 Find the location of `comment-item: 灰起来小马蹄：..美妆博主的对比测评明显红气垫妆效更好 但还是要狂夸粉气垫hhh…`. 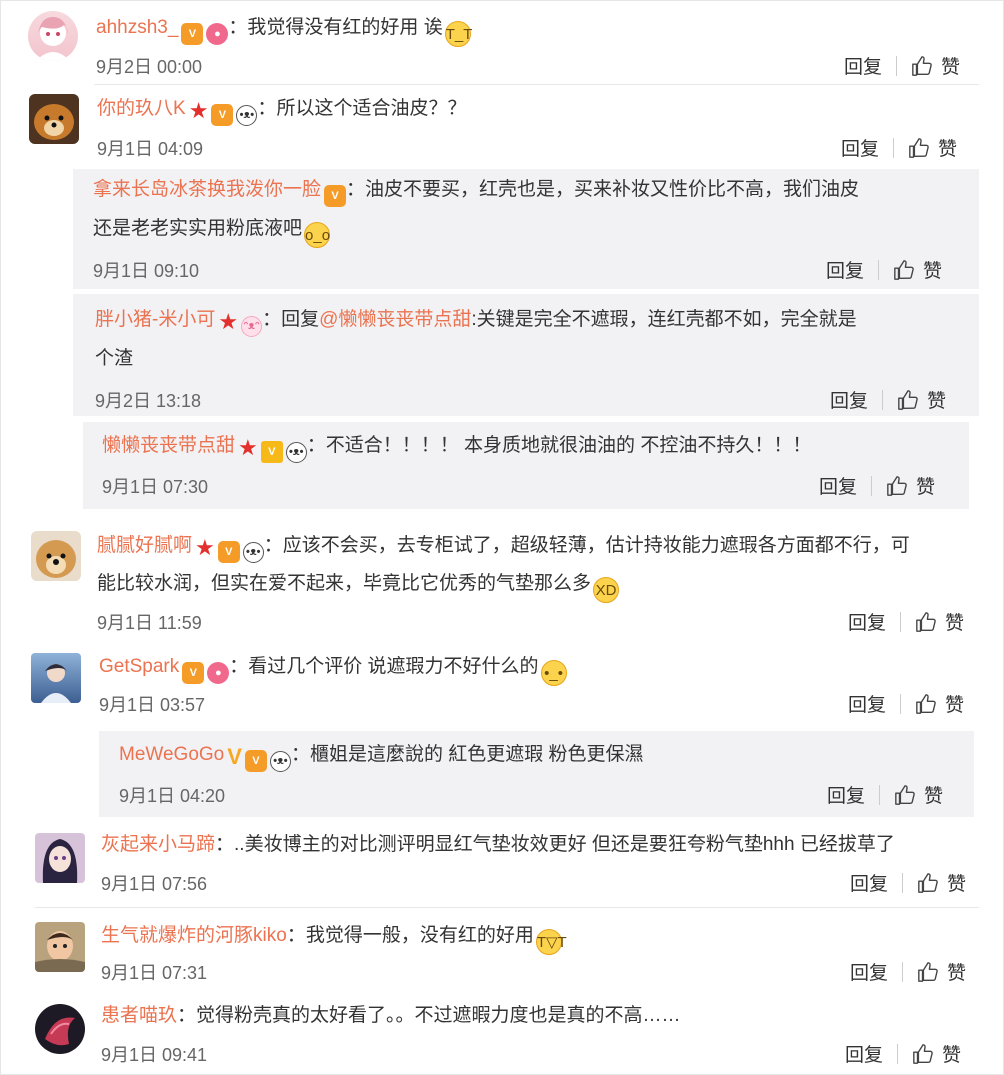

comment-item: 灰起来小马蹄：..美妆博主的对比测评明显红气垫妆效更好 但还是要狂夸粉气垫hhh… is located at coordinates (510, 868).